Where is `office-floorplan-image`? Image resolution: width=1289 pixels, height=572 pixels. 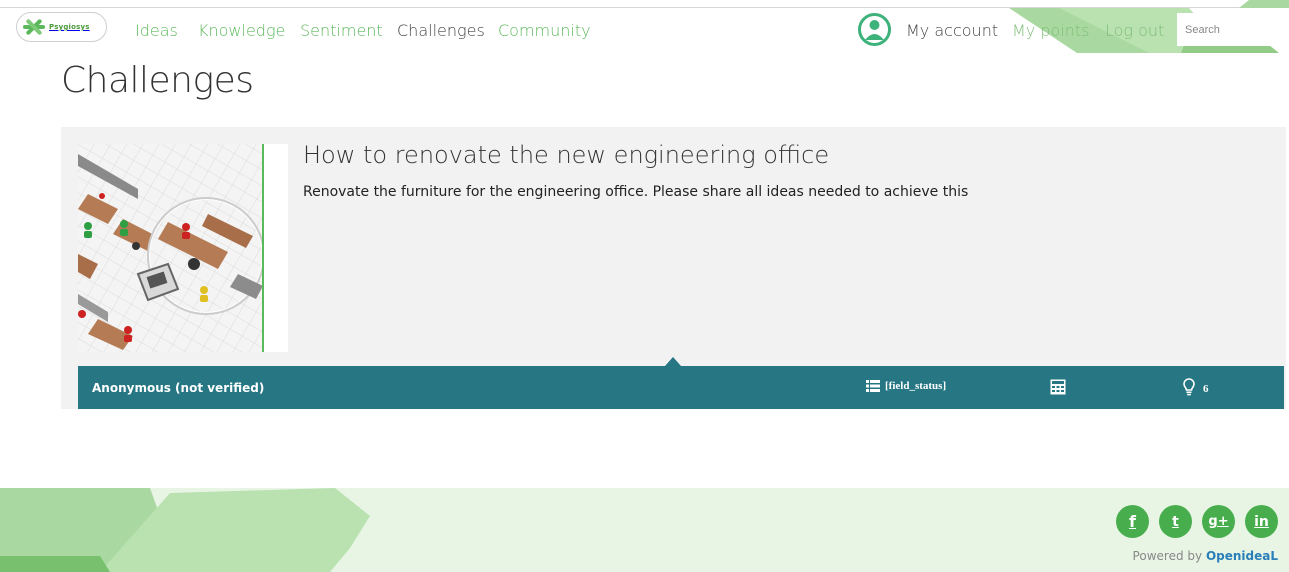 office-floorplan-image is located at coordinates (182, 248).